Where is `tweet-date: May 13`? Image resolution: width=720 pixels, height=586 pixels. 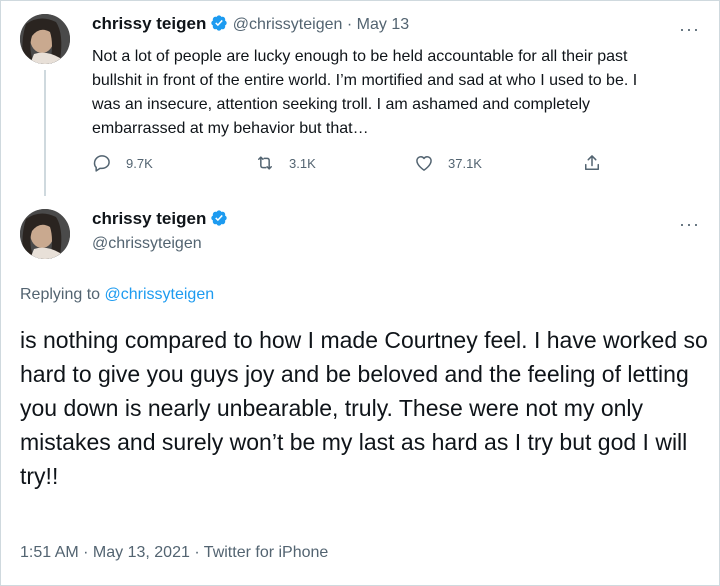 tweet-date: May 13 is located at coordinates (383, 24).